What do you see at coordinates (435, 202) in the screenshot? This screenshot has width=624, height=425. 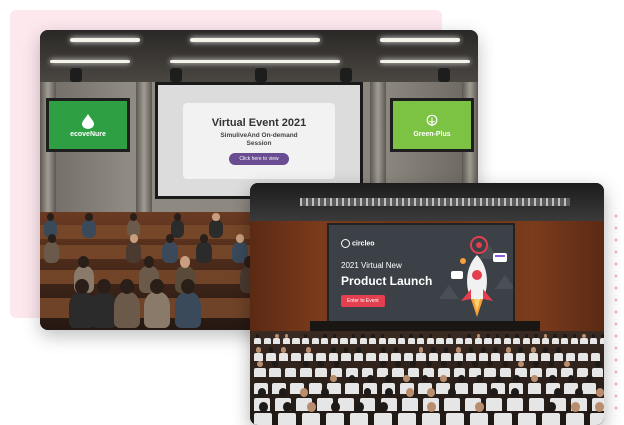 I see `lighting-truss` at bounding box center [435, 202].